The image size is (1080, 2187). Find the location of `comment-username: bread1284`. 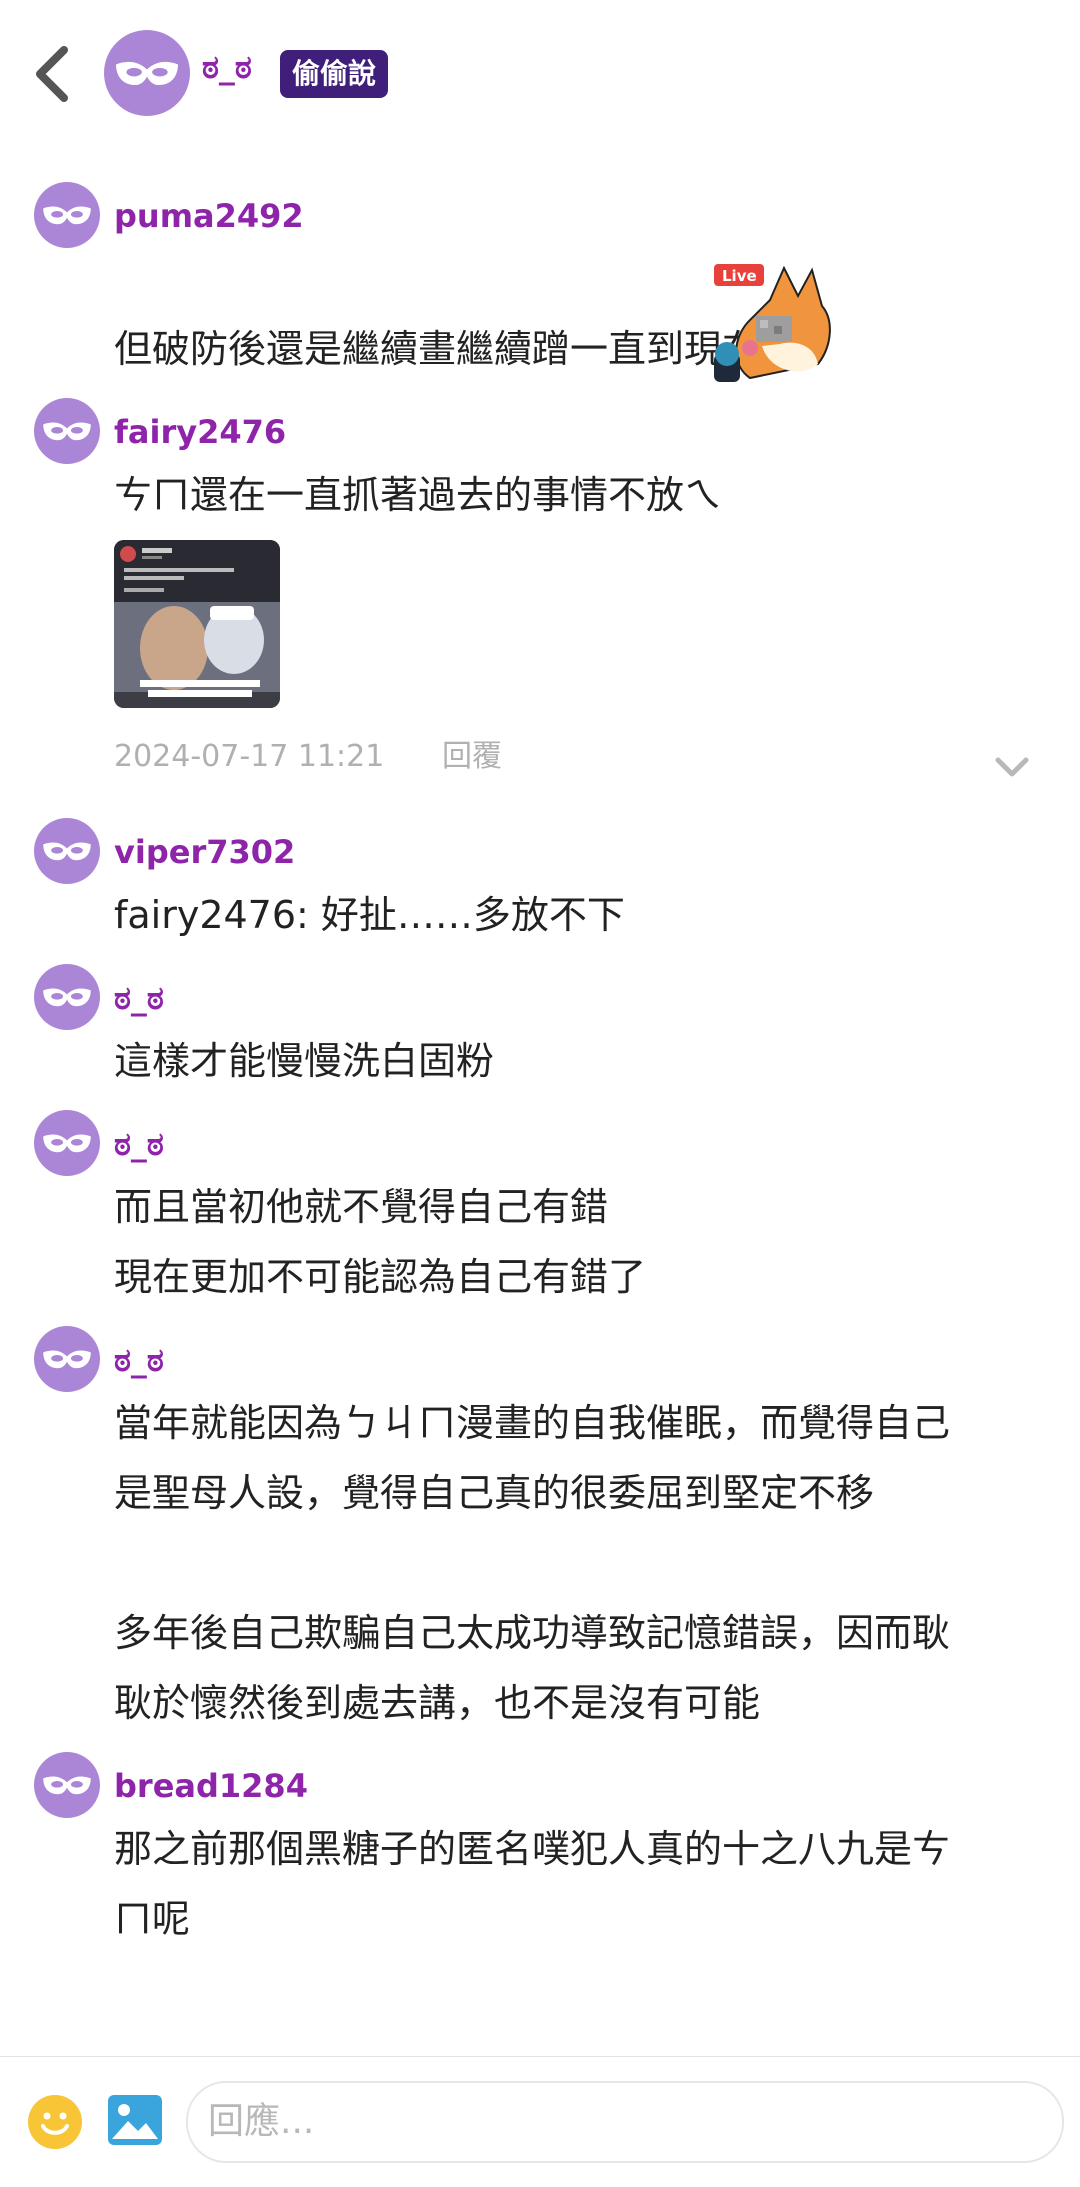

comment-username: bread1284 is located at coordinates (577, 1776).